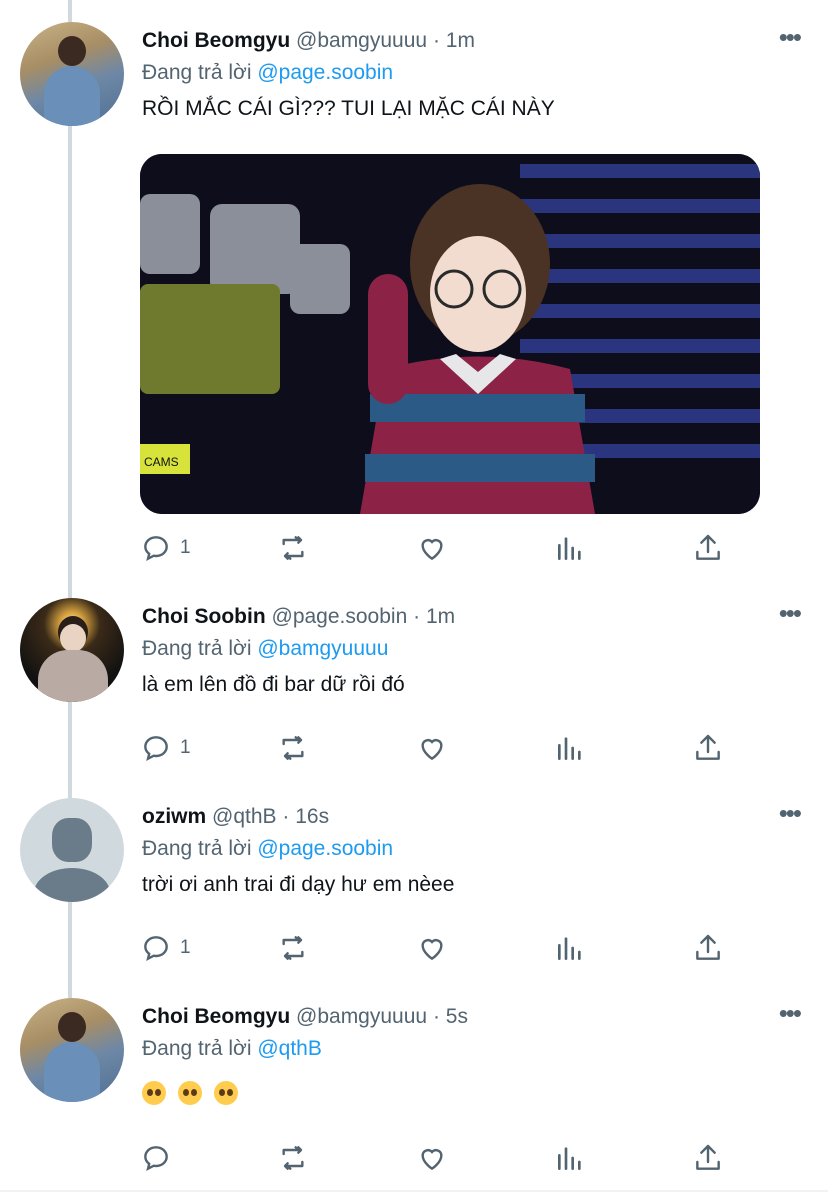 Image resolution: width=828 pixels, height=1194 pixels. Describe the element at coordinates (340, 616) in the screenshot. I see `handle: @page.soobin` at that location.